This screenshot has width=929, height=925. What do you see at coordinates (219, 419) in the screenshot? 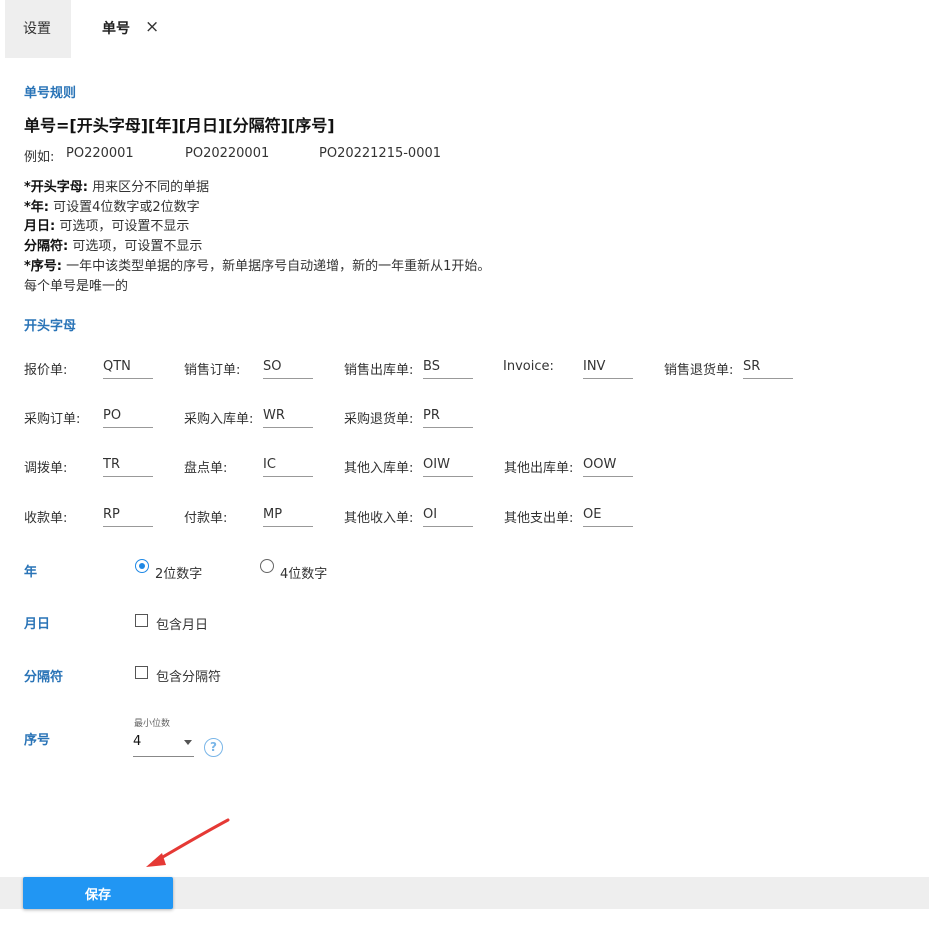
I see `label-purchase-inbound: 采购入库单:` at bounding box center [219, 419].